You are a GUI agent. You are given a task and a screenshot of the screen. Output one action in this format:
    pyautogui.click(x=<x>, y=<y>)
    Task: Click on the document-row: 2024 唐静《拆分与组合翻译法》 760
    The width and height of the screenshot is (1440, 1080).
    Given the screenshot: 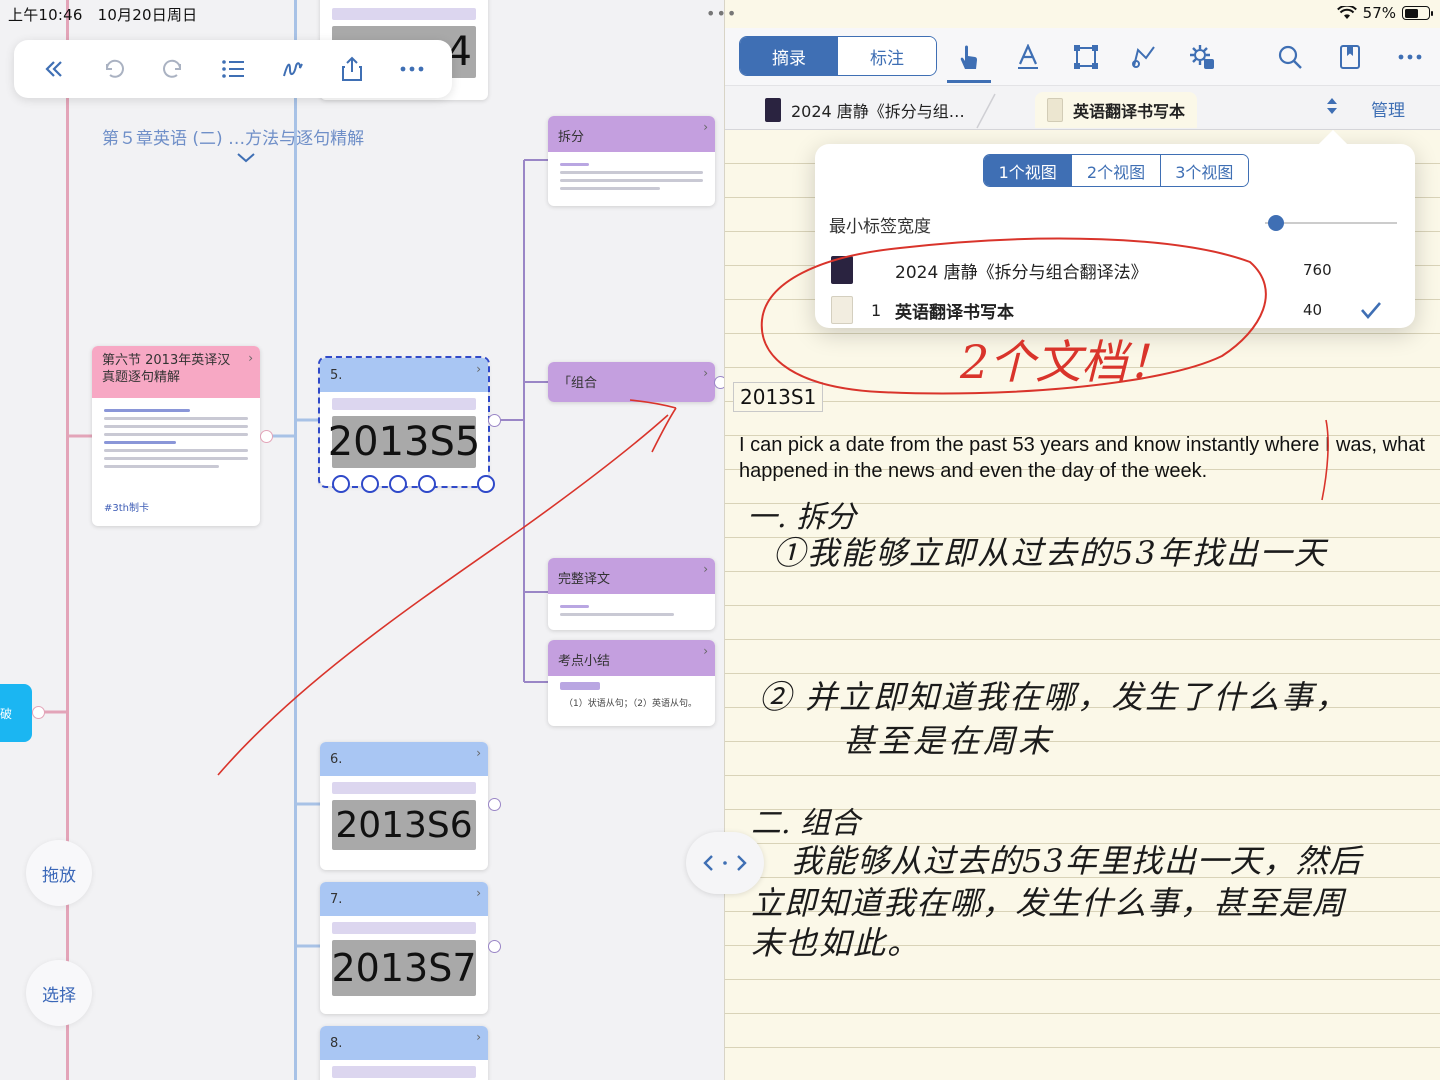 What is the action you would take?
    pyautogui.click(x=1115, y=270)
    